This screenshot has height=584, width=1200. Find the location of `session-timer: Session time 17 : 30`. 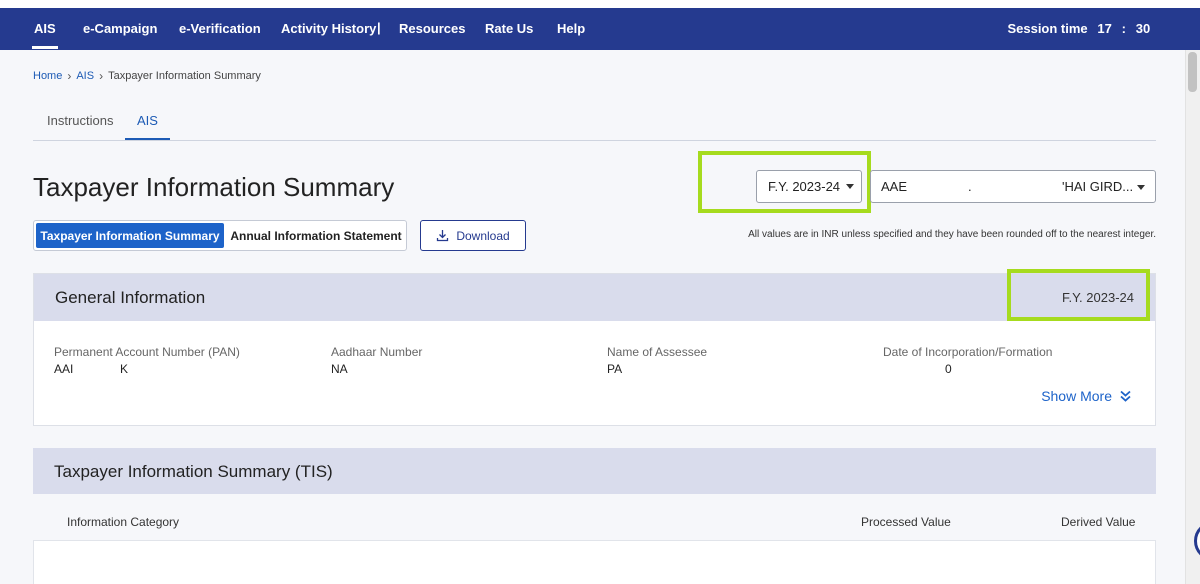

session-timer: Session time 17 : 30 is located at coordinates (1080, 28).